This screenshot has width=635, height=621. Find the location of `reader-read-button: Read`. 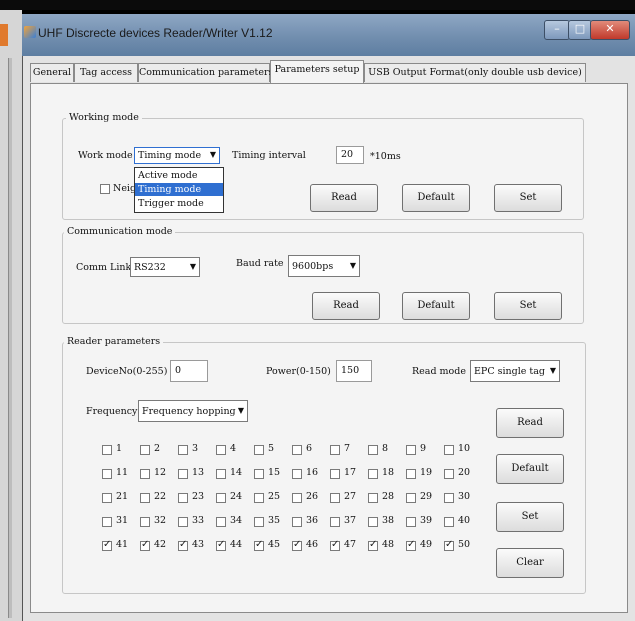

reader-read-button: Read is located at coordinates (530, 423).